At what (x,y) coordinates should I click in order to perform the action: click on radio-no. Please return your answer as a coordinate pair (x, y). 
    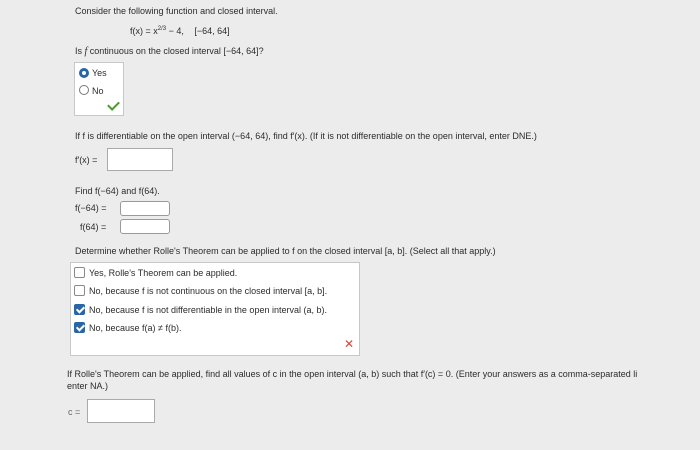
    Looking at the image, I should click on (84, 90).